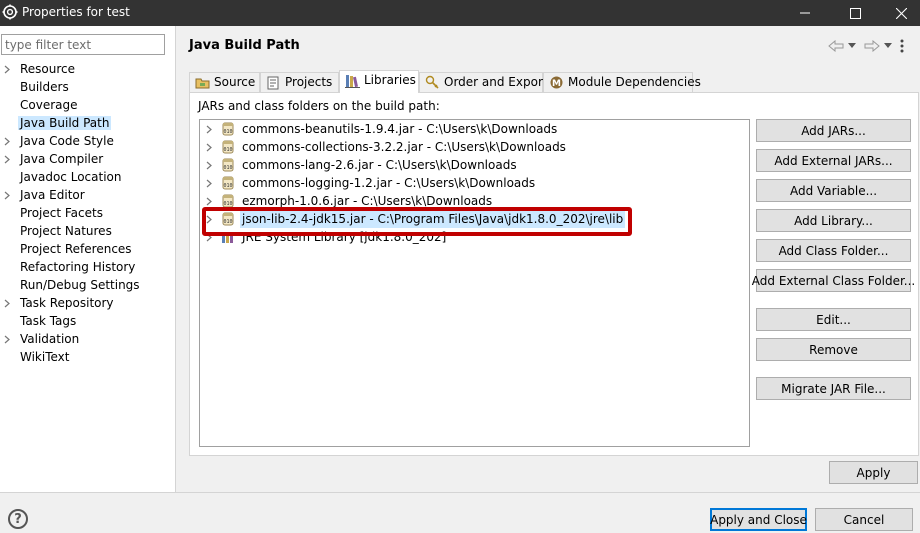 The width and height of the screenshot is (920, 533). What do you see at coordinates (87, 339) in the screenshot?
I see `tree-item-validation: Validation` at bounding box center [87, 339].